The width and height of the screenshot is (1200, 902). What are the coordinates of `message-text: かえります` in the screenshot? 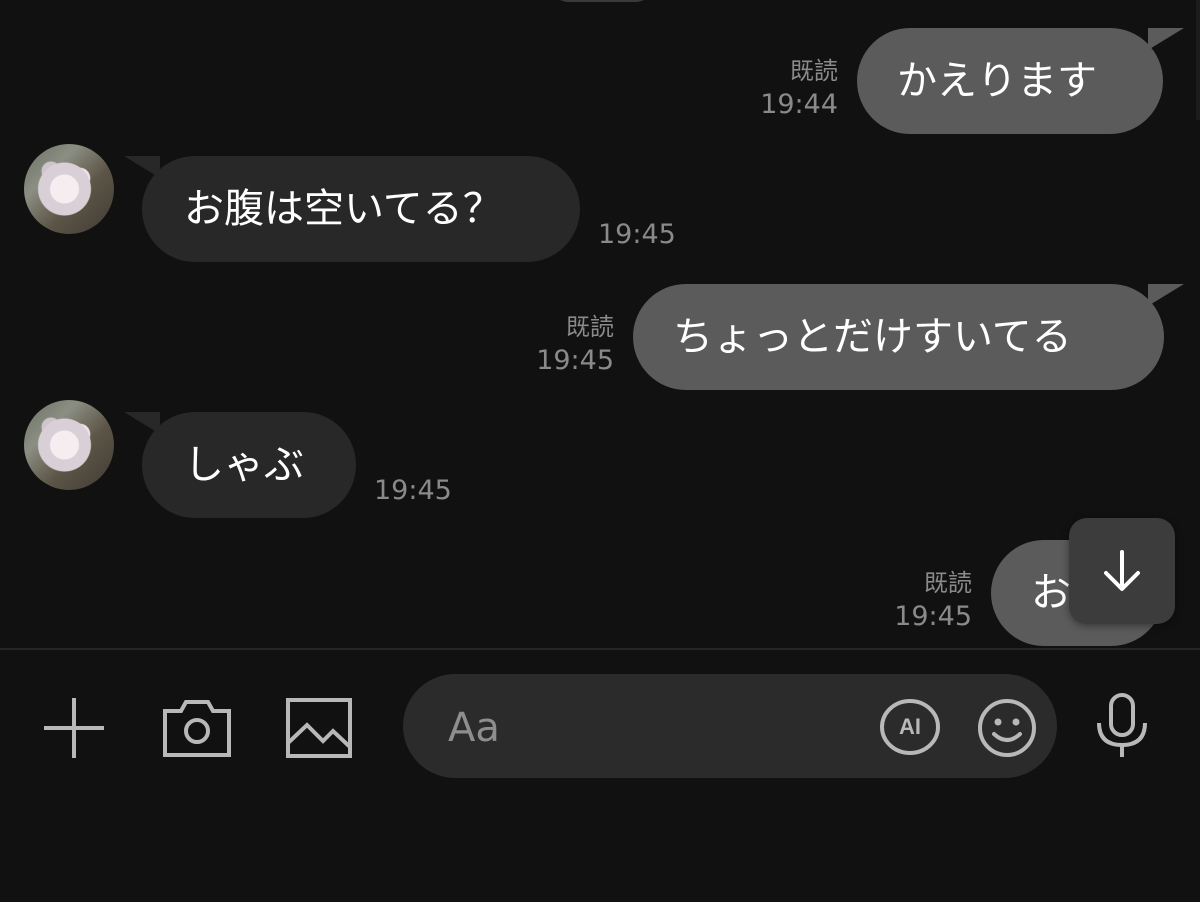 It's located at (997, 81).